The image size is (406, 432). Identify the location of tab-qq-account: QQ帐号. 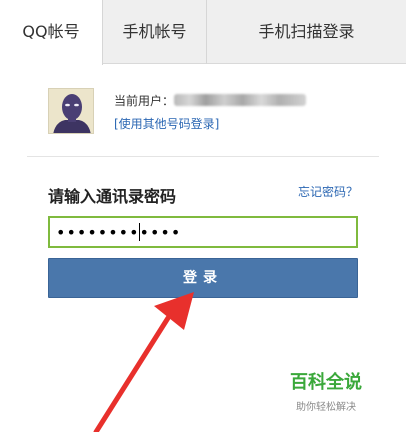
(51, 32).